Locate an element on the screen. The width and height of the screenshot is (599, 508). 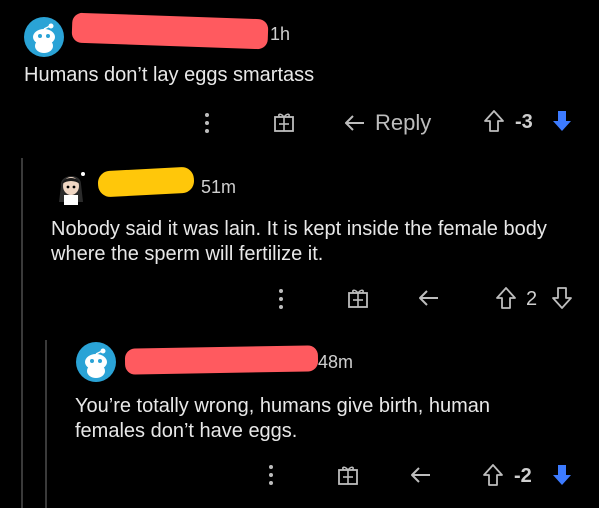
comment-time: 48m is located at coordinates (336, 362).